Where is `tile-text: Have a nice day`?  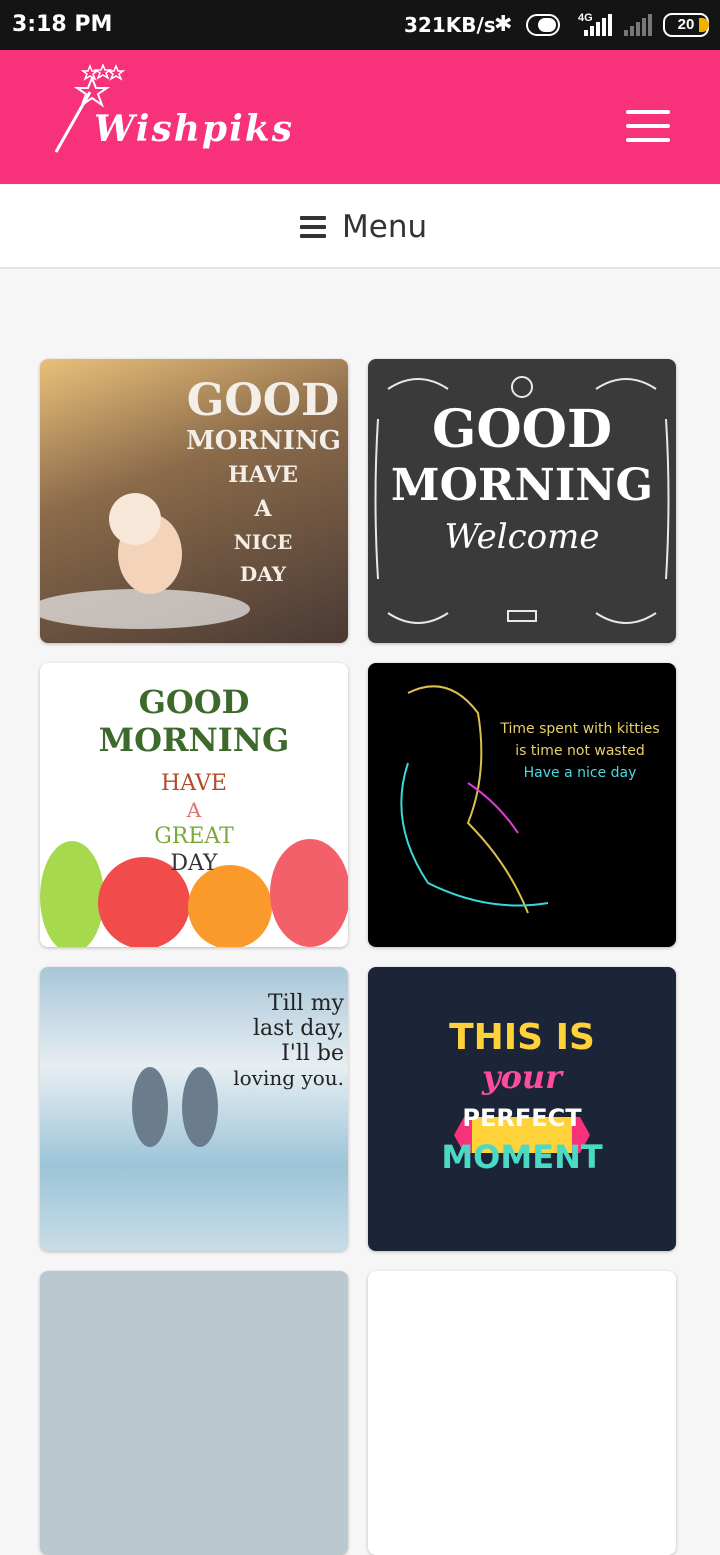 tile-text: Have a nice day is located at coordinates (580, 773).